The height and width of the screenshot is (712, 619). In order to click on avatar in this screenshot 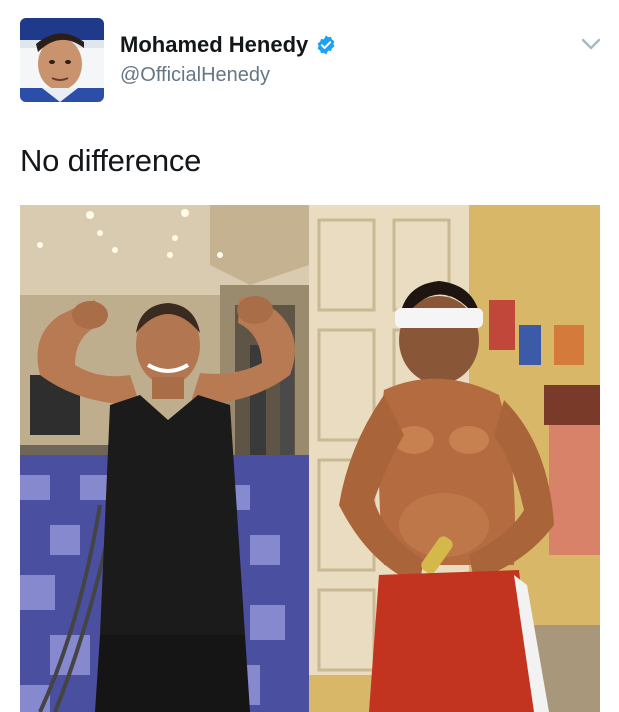, I will do `click(62, 60)`.